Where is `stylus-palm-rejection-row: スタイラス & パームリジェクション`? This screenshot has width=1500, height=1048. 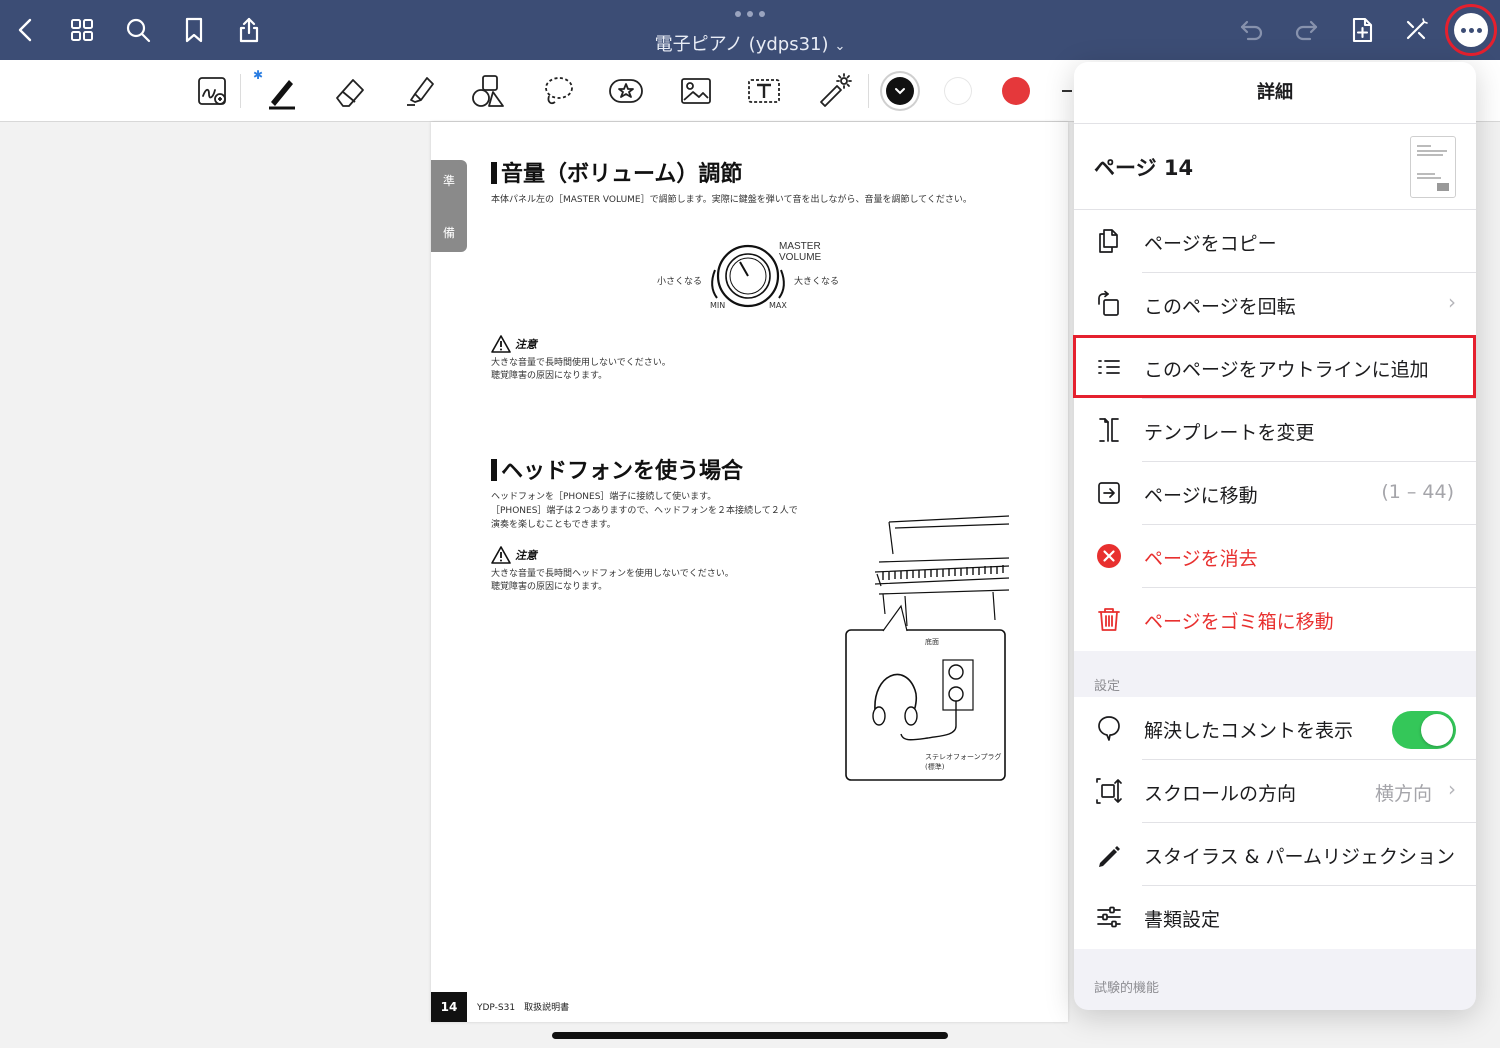
stylus-palm-rejection-row: スタイラス & パームリジェクション is located at coordinates (1275, 854).